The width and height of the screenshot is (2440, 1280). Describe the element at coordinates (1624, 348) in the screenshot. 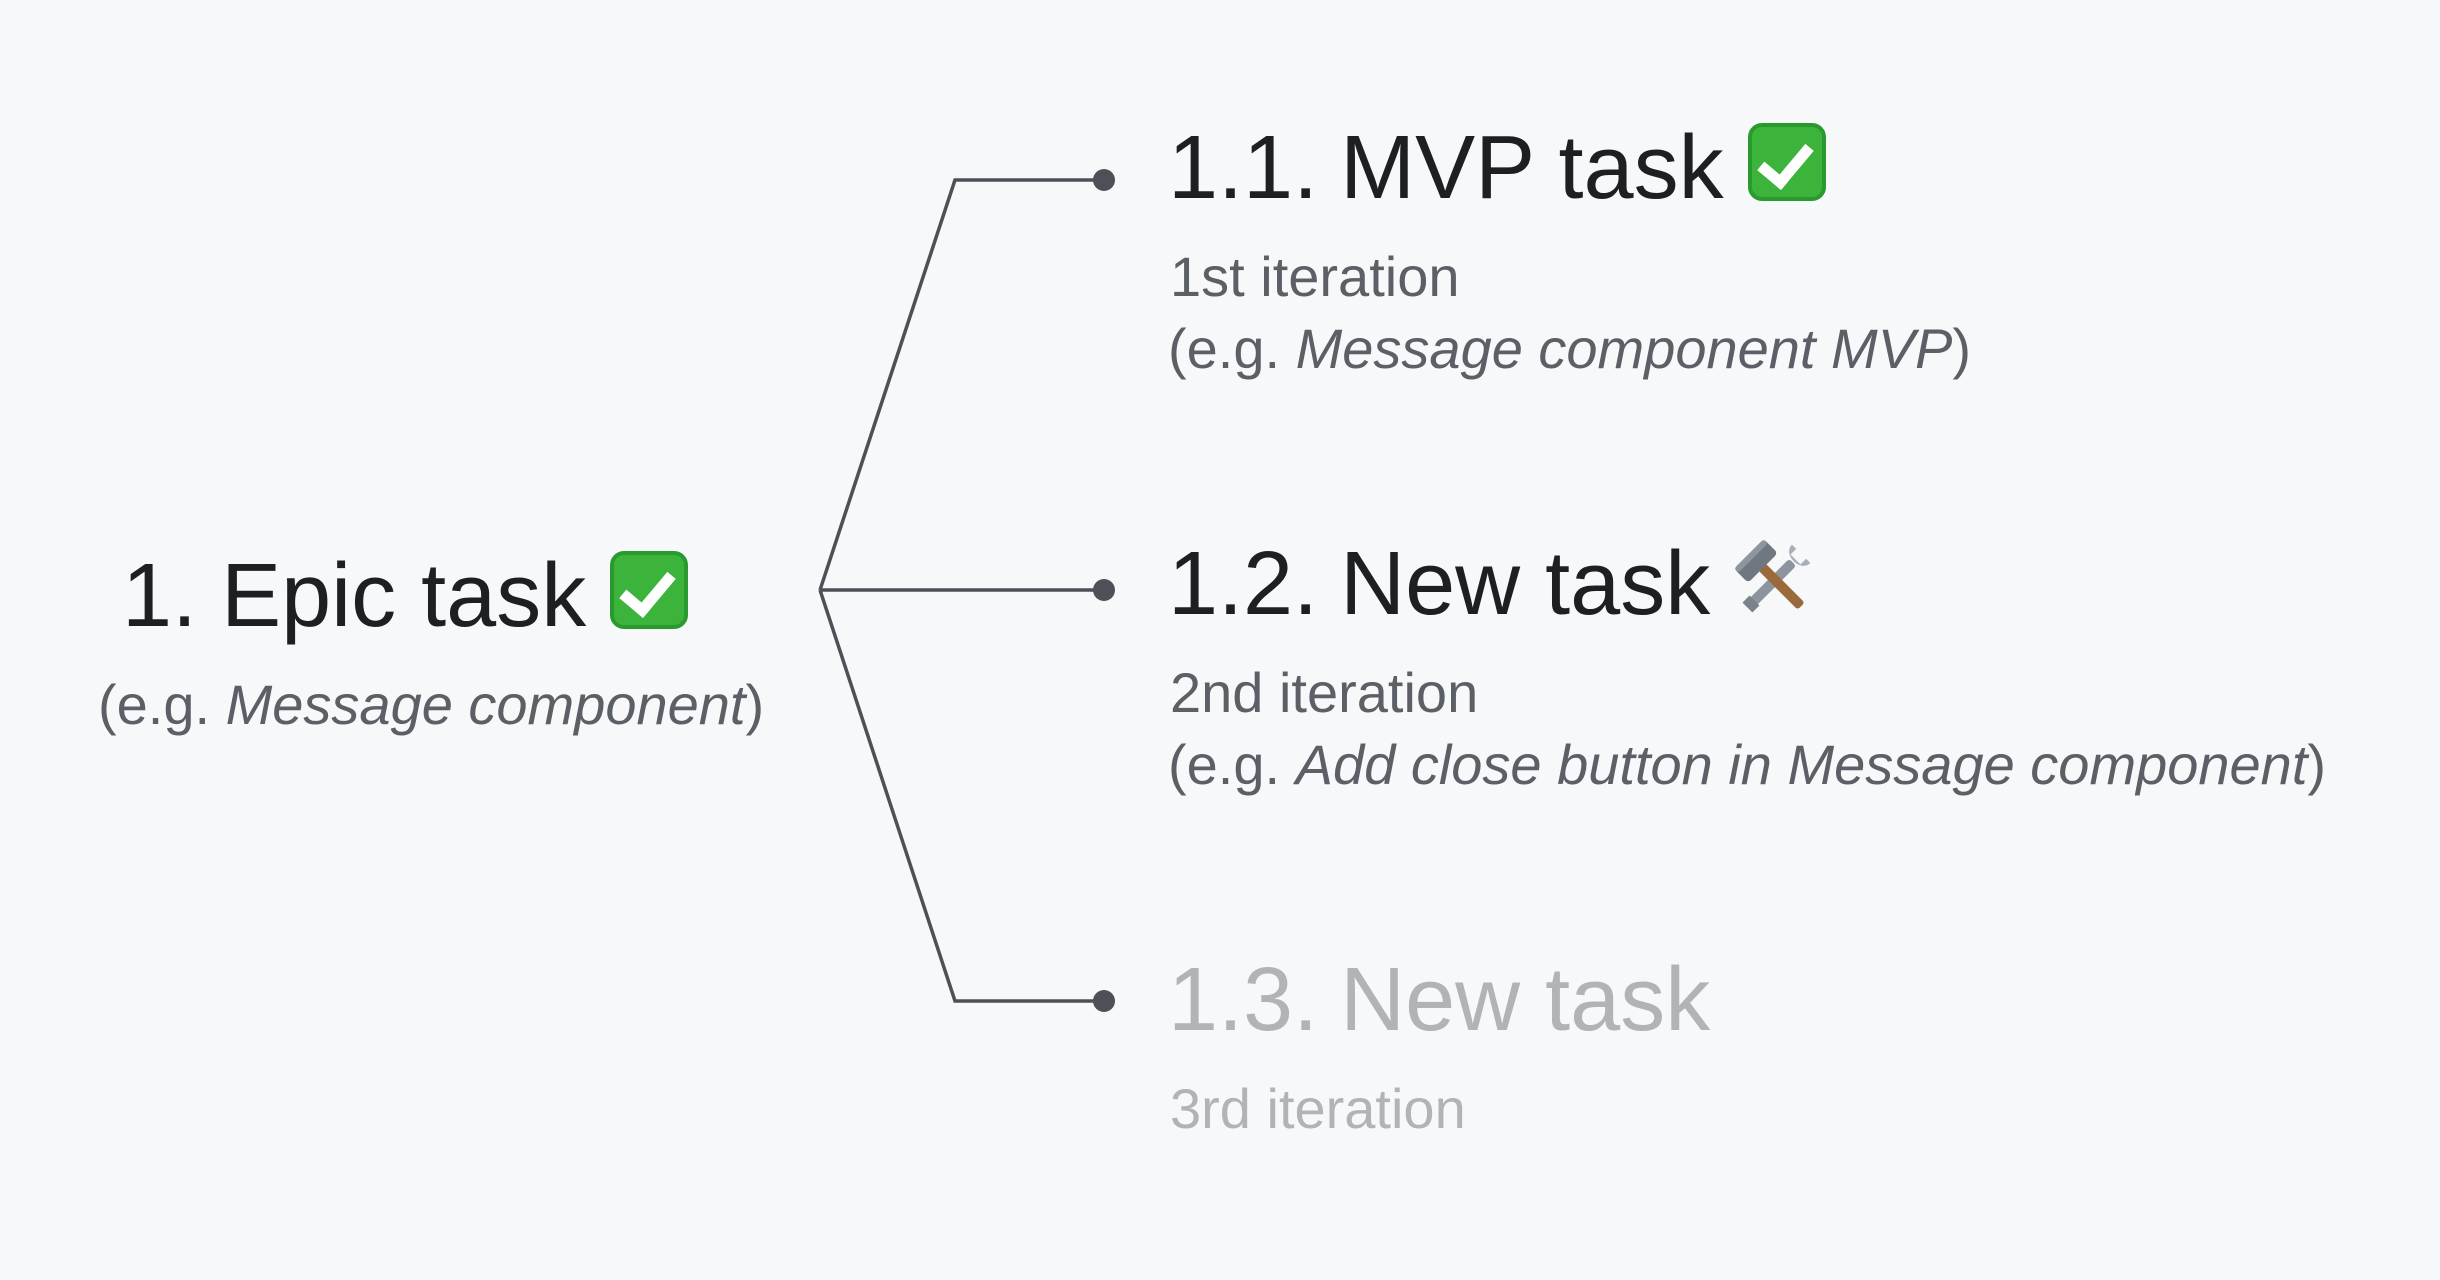

I see `example-text: Message component MVP` at that location.